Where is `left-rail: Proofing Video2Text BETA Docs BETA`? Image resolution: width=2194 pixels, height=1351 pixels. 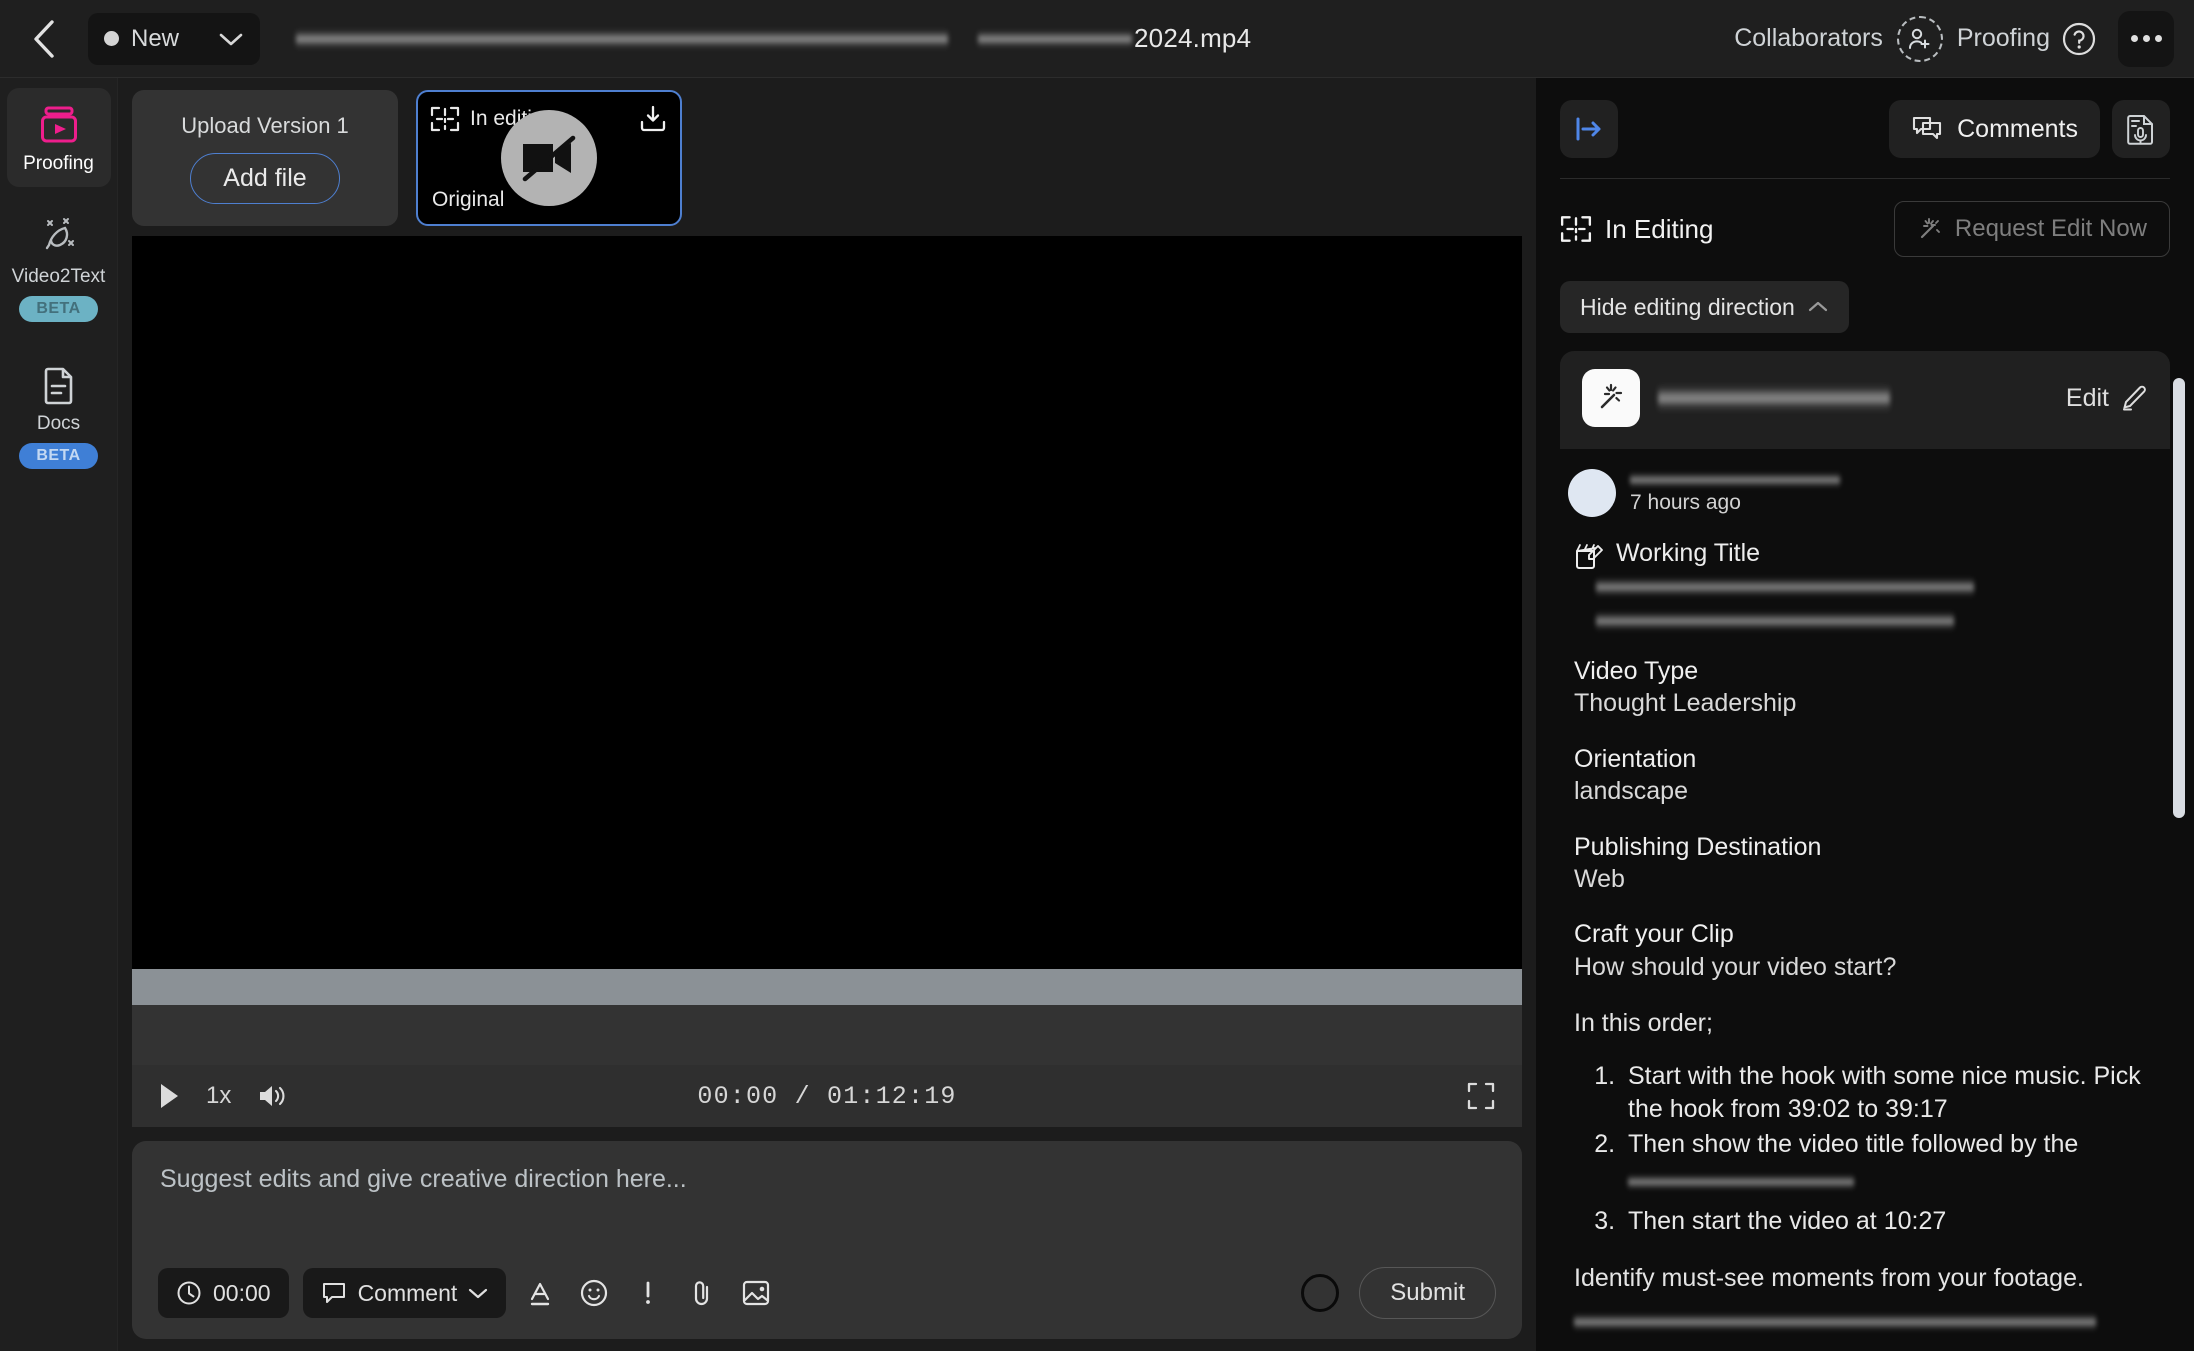
left-rail: Proofing Video2Text BETA Docs BETA is located at coordinates (59, 714).